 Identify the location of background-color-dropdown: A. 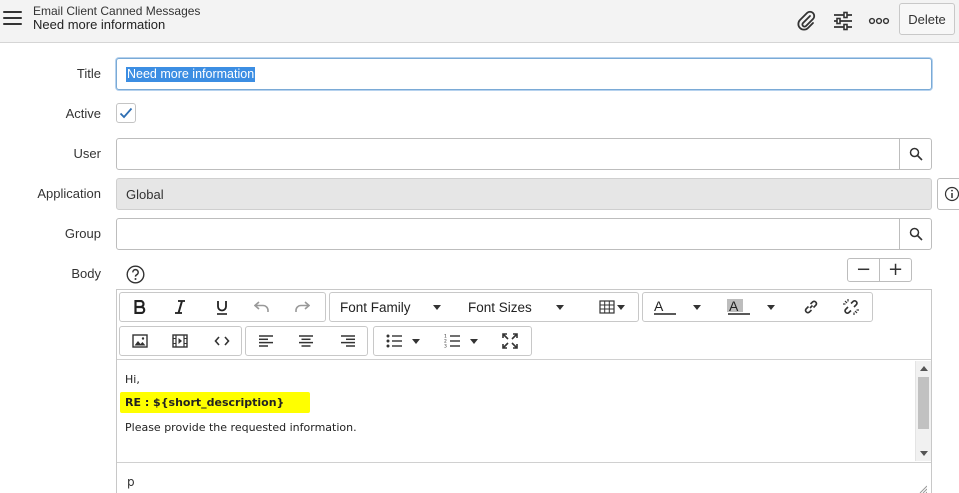
(755, 307).